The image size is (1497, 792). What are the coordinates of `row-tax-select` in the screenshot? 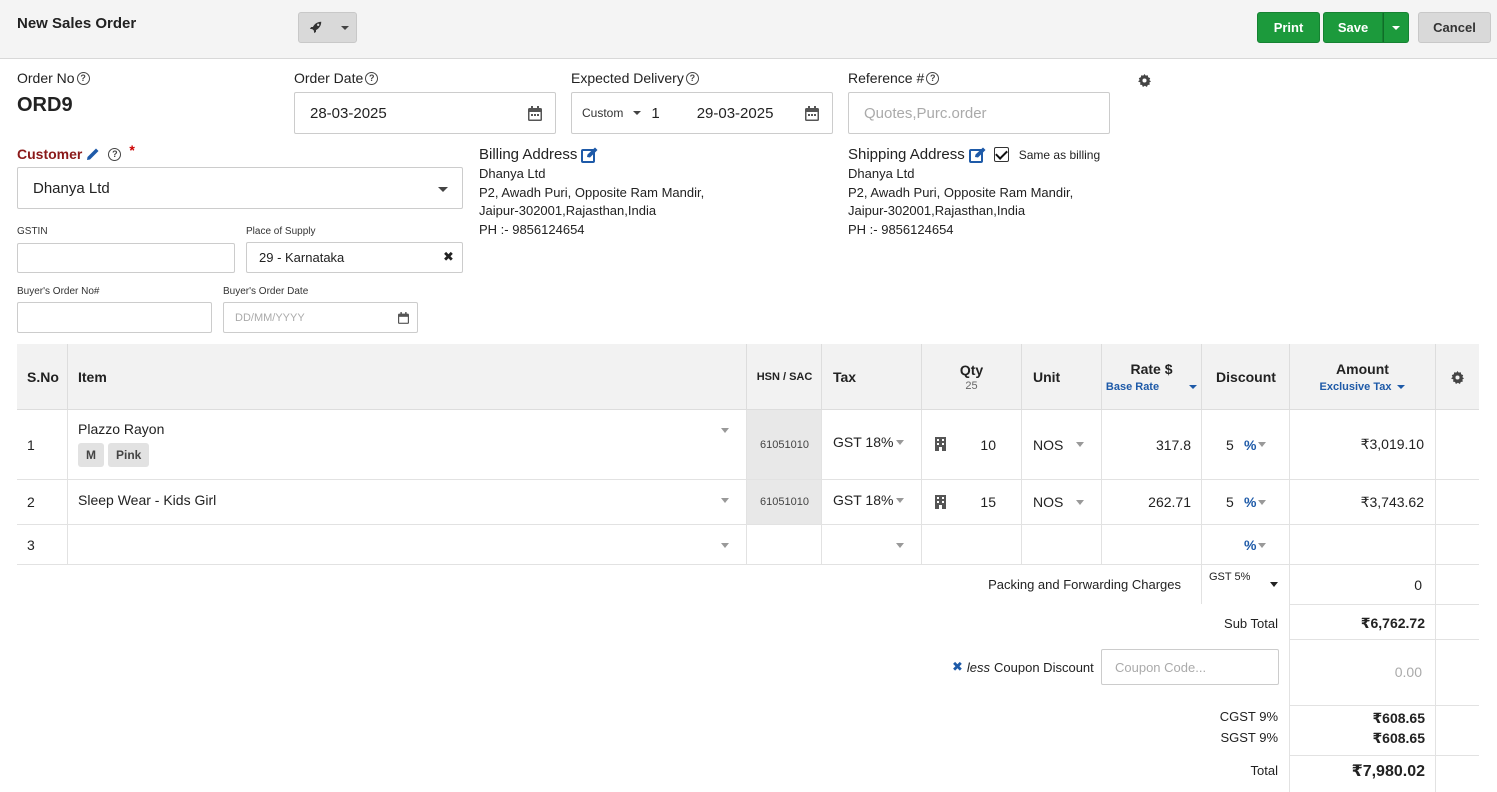 It's located at (871, 544).